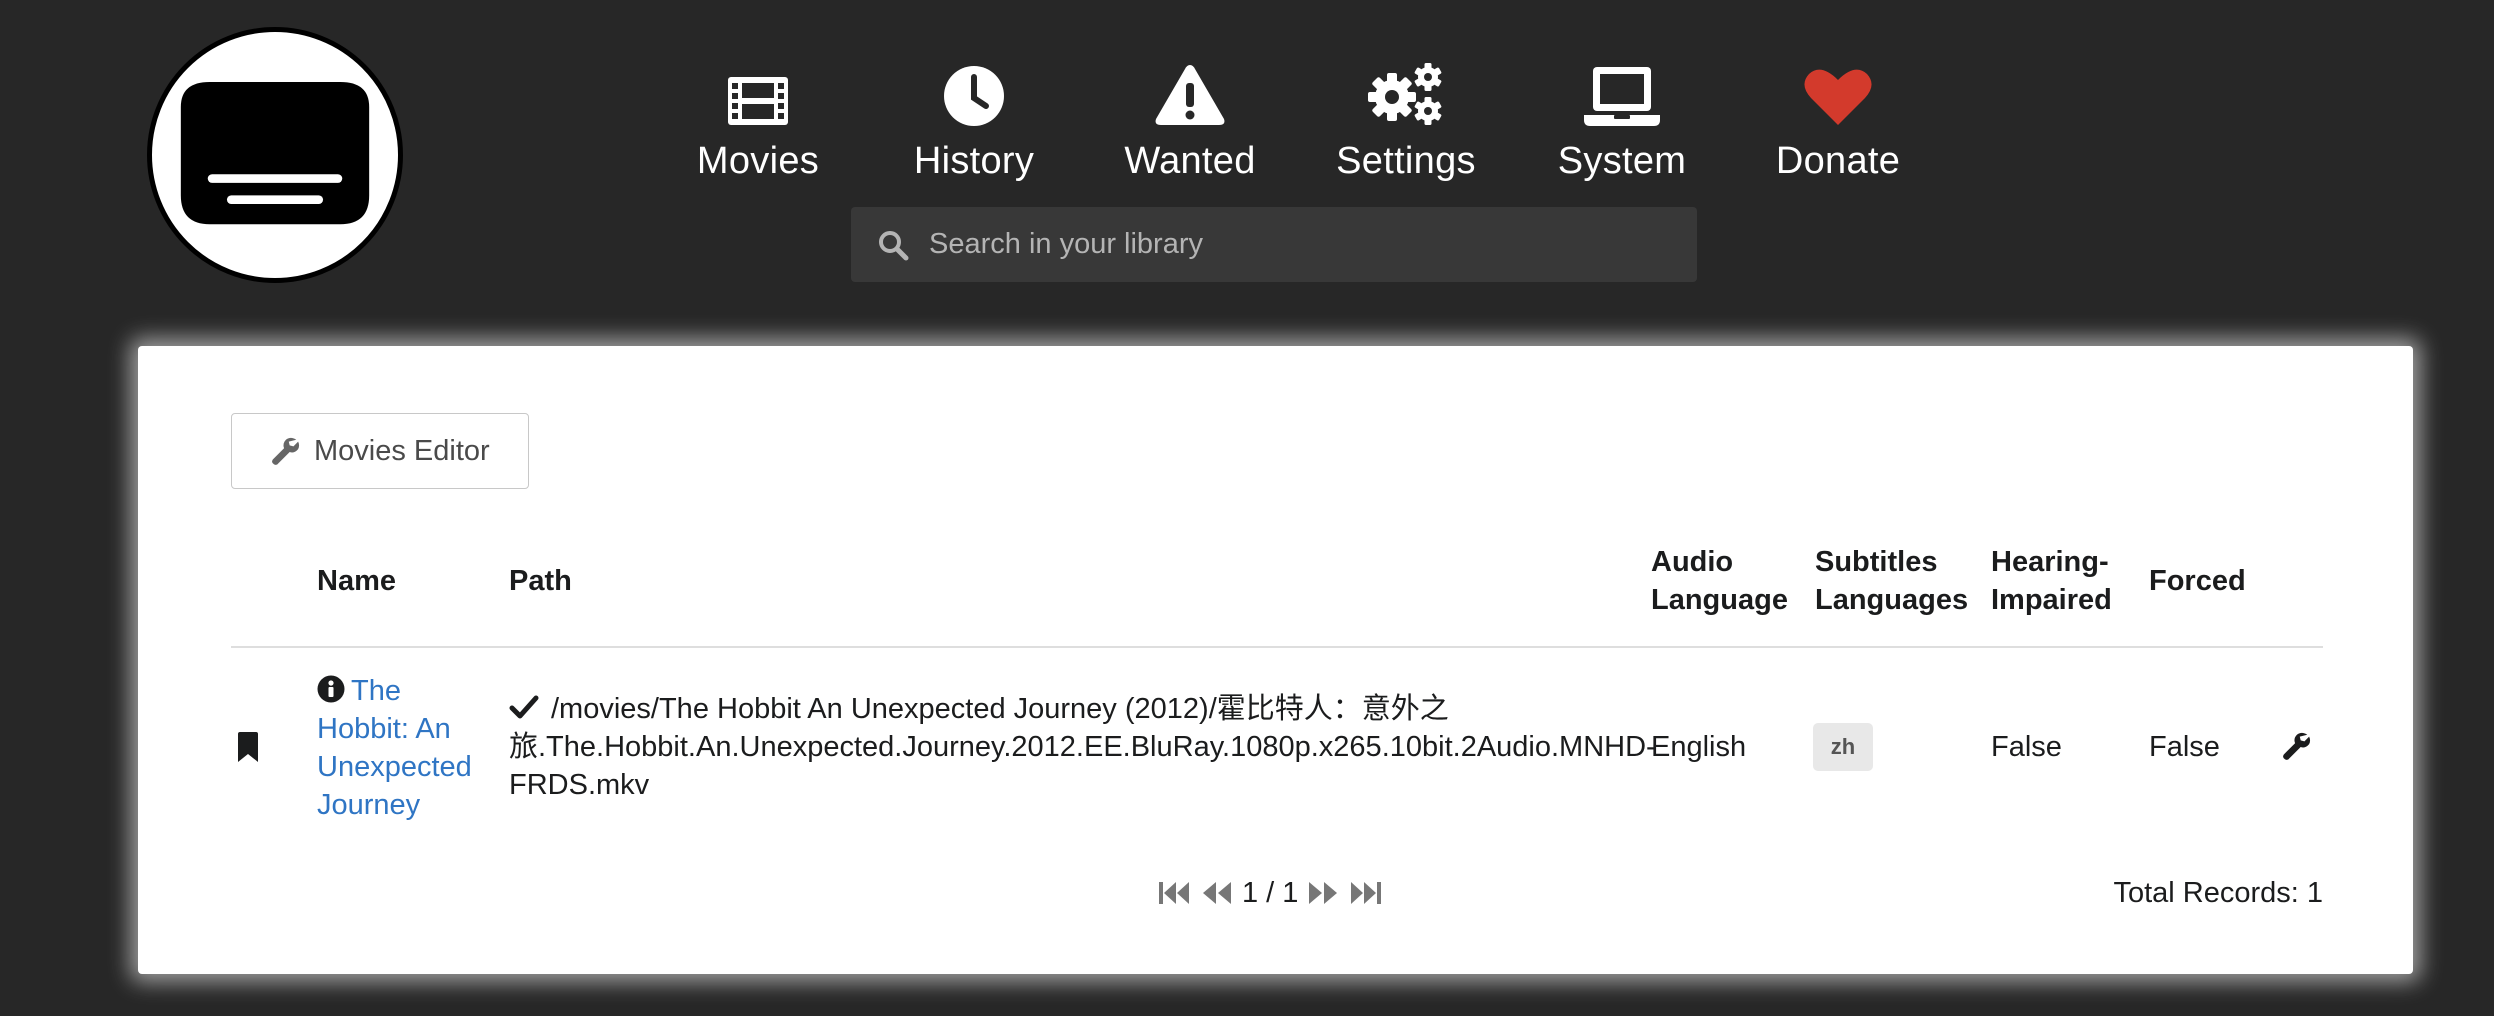 This screenshot has width=2494, height=1016. I want to click on nav-label: System, so click(1622, 161).